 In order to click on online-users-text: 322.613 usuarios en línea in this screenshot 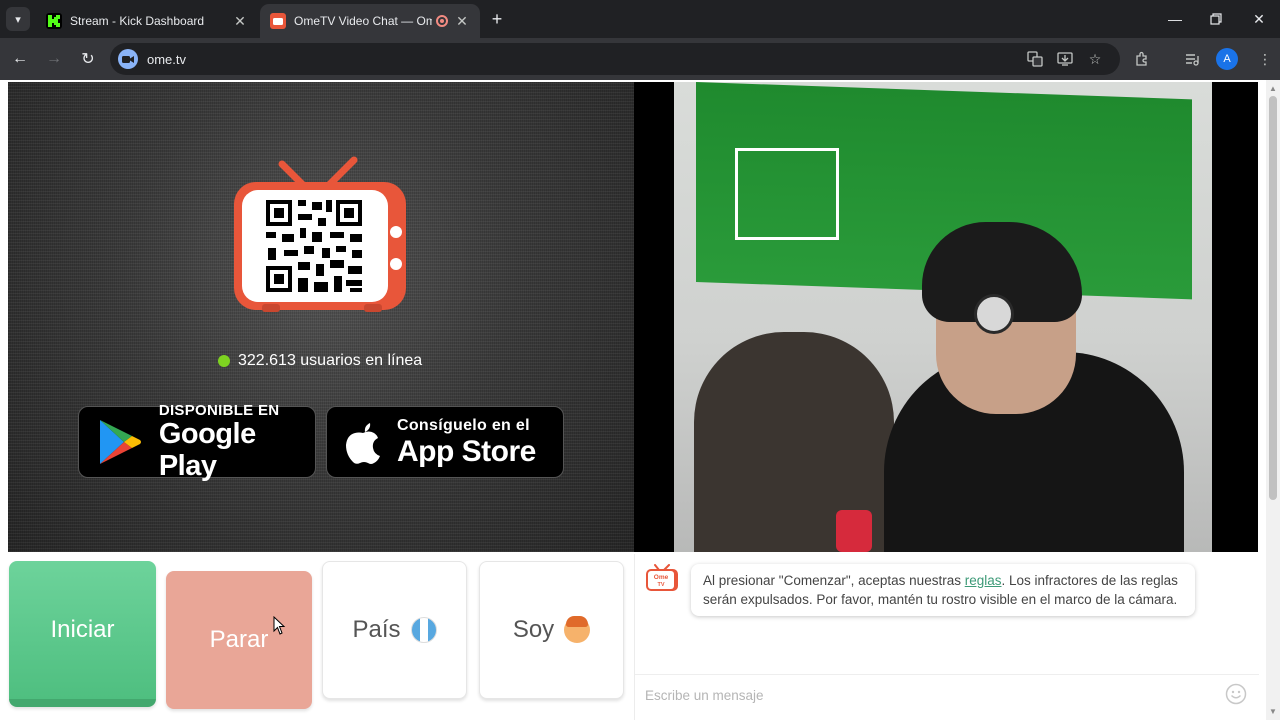, I will do `click(330, 360)`.